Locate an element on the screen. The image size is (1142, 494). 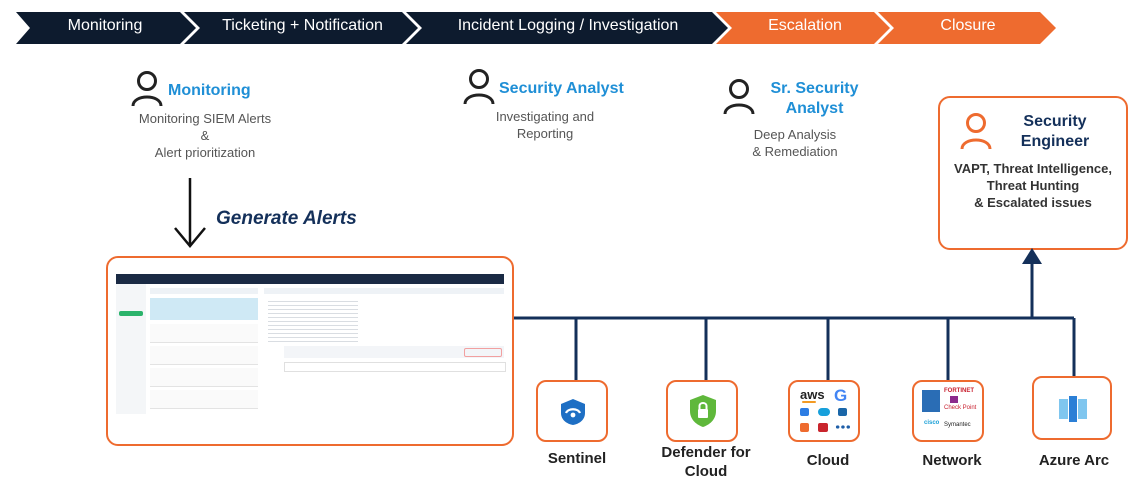
network-label: Network is located at coordinates (952, 460).